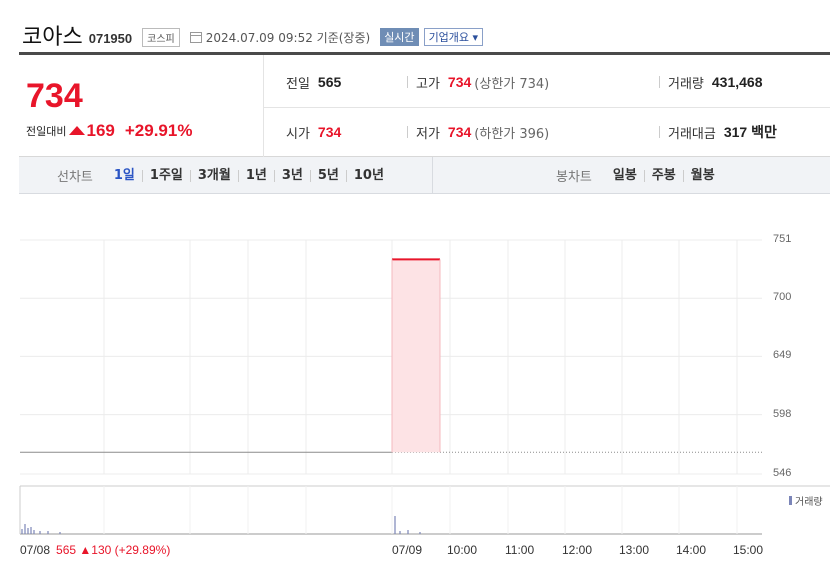 The width and height of the screenshot is (830, 571). Describe the element at coordinates (291, 175) in the screenshot. I see `tab-3y: 3년` at that location.